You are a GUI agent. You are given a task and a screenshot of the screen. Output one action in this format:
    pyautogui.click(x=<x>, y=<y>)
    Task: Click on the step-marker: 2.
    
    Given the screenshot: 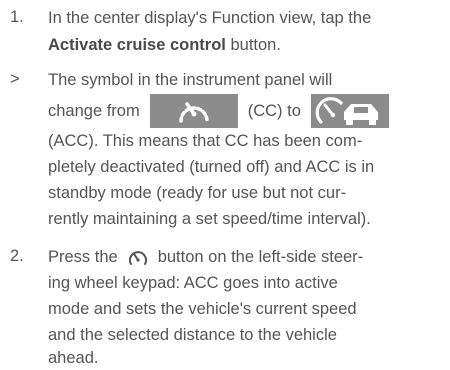 What is the action you would take?
    pyautogui.click(x=17, y=256)
    